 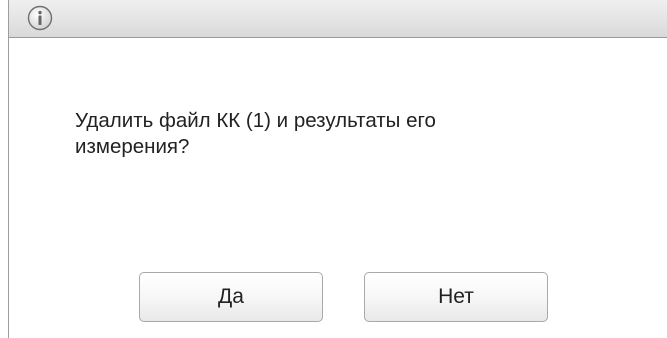 I want to click on dialog-message-line2: измерения?, so click(x=132, y=146).